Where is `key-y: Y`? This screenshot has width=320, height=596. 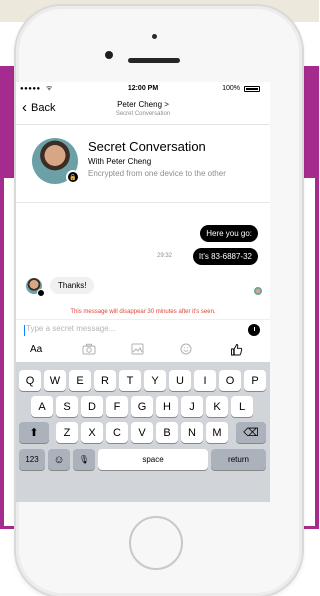
key-y: Y is located at coordinates (155, 380).